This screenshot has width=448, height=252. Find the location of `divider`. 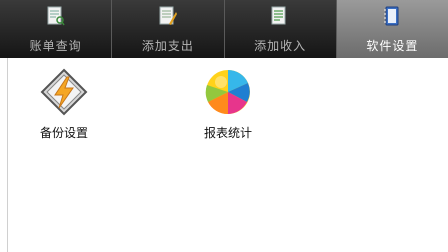

divider is located at coordinates (7, 155).